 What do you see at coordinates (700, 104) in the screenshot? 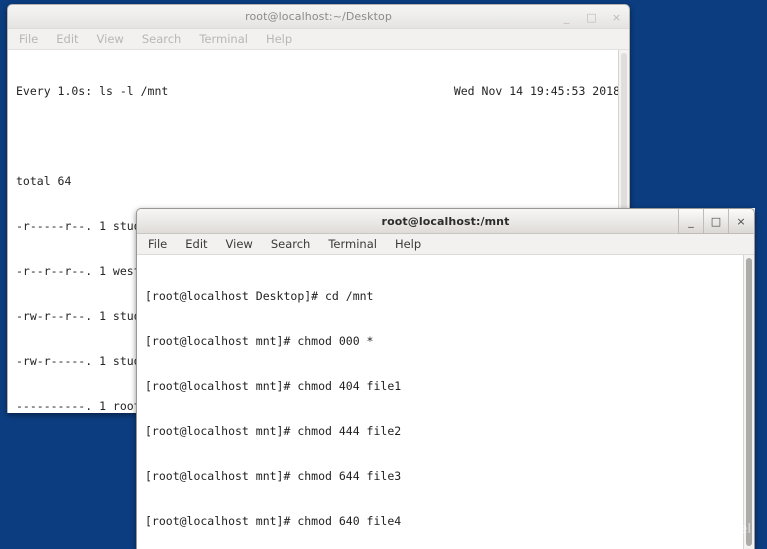
I see `desktop-wallpaper-right` at bounding box center [700, 104].